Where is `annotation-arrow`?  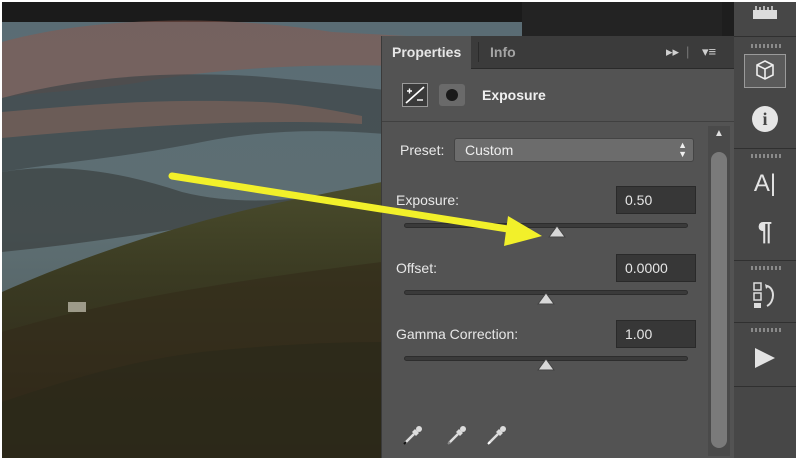 annotation-arrow is located at coordinates (355, 209).